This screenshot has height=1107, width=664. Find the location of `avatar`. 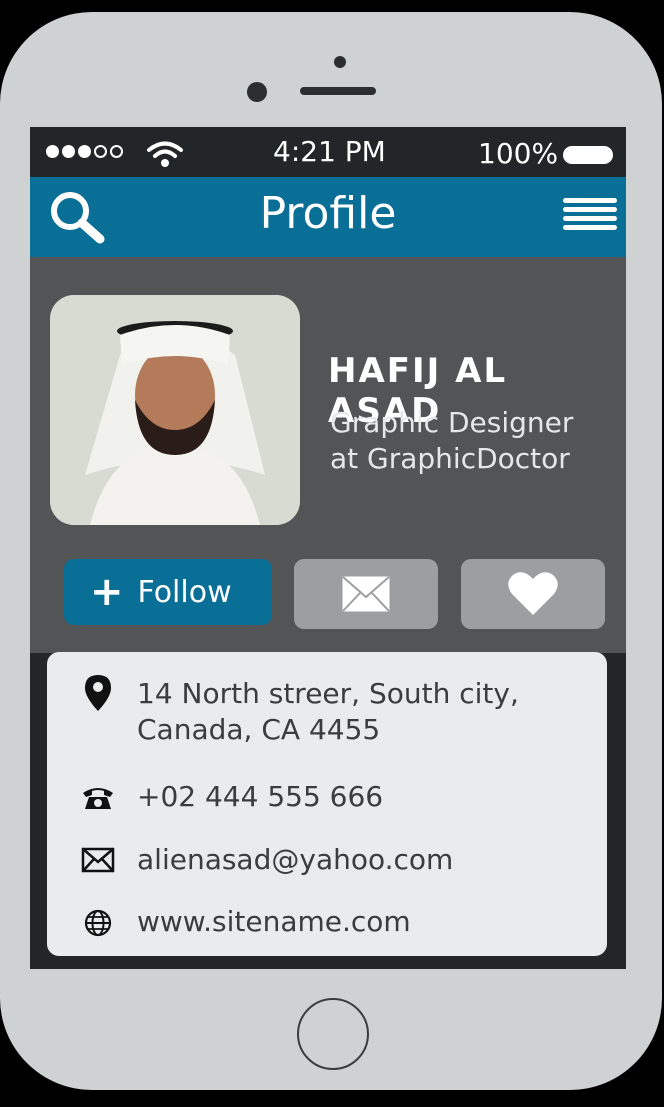

avatar is located at coordinates (175, 410).